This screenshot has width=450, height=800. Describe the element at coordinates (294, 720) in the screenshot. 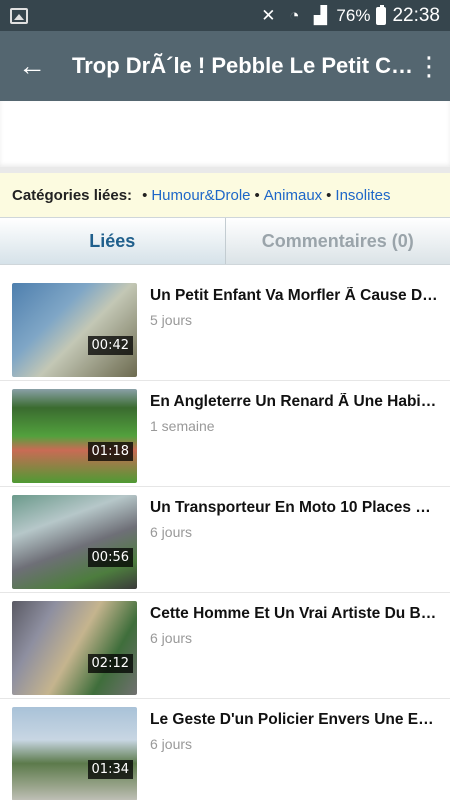

I see `video-title: Le Geste D'un Policier Envers Une Enfant` at that location.